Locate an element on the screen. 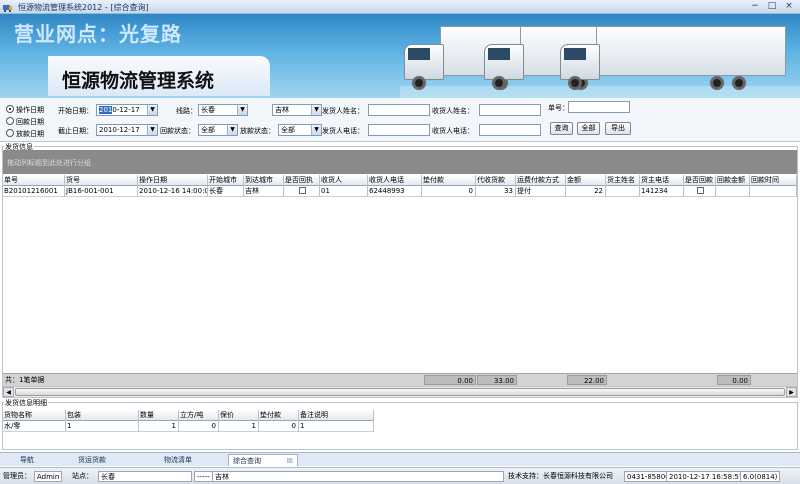 The image size is (800, 484). scroll-left-icon: ◀ is located at coordinates (8, 392).